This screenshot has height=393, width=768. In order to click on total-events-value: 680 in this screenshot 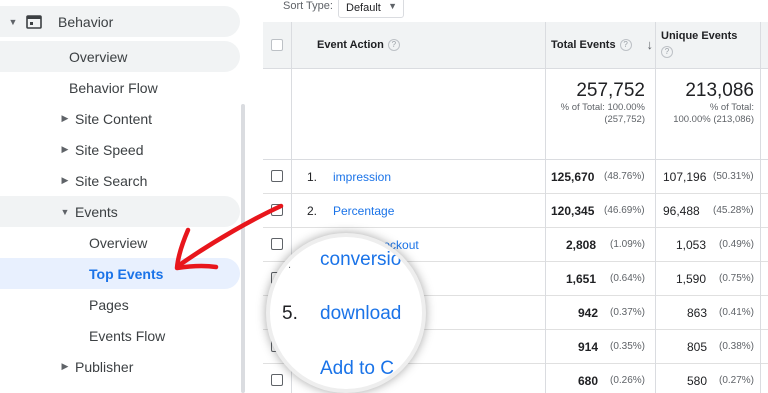, I will do `click(588, 381)`.